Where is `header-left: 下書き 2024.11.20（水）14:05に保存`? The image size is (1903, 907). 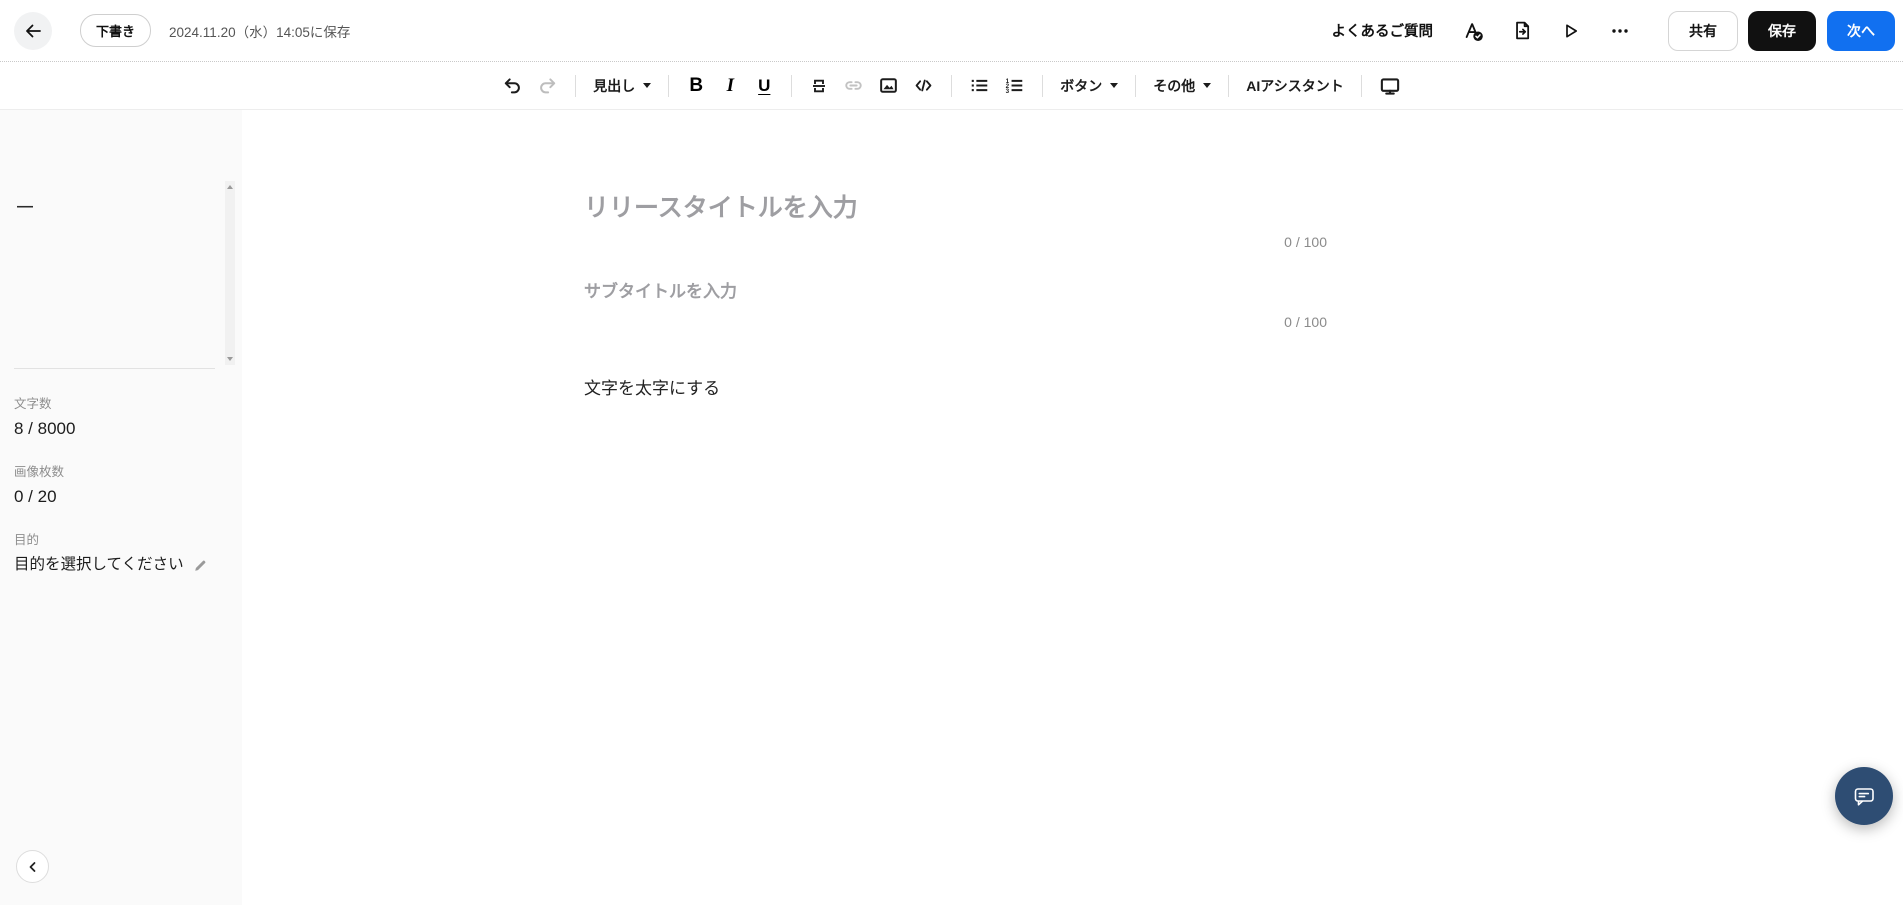 header-left: 下書き 2024.11.20（水）14:05に保存 is located at coordinates (182, 30).